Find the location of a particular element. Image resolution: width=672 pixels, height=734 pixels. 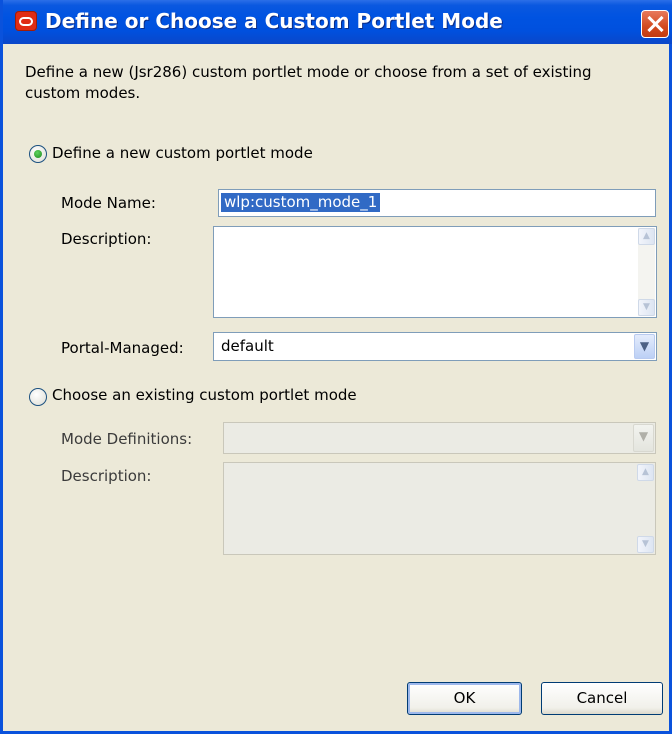

portal-managed-label: Portal-Managed: is located at coordinates (122, 348).